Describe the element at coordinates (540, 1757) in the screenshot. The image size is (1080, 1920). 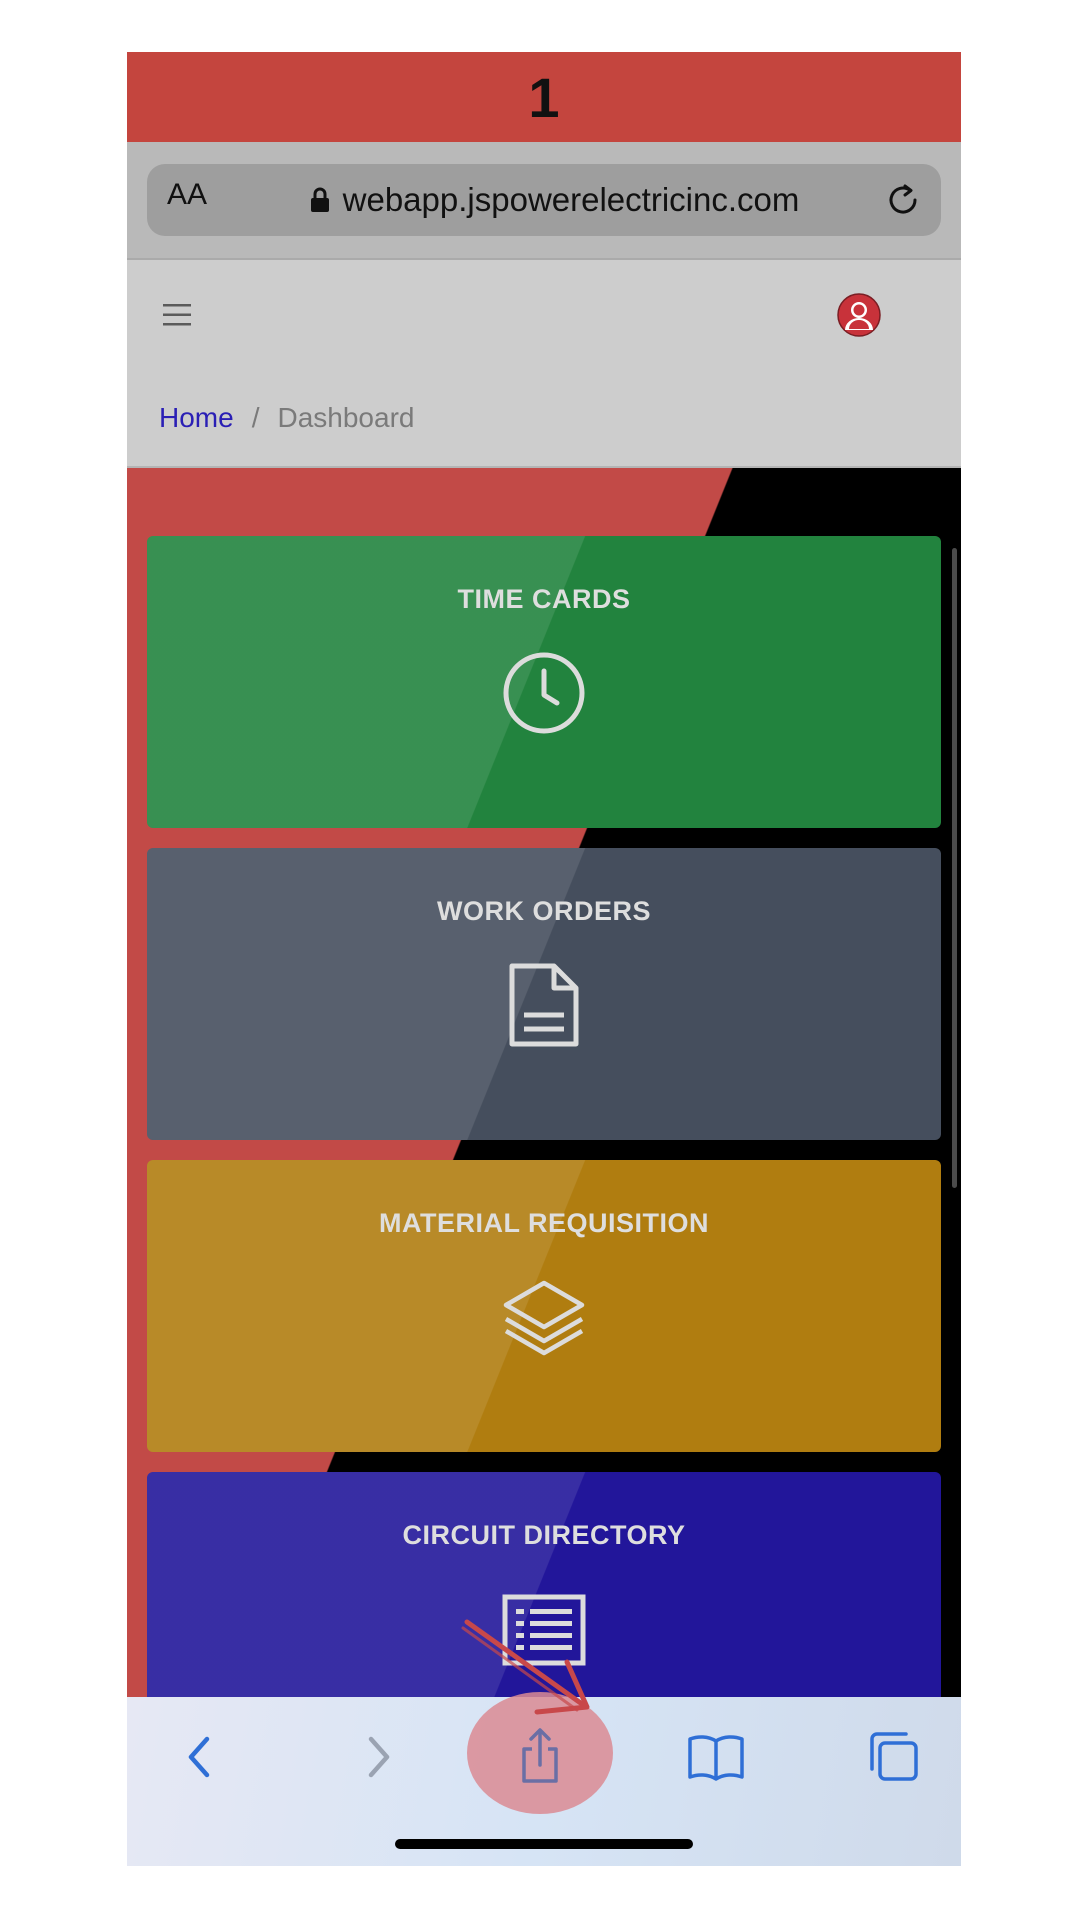
I see `share-icon` at that location.